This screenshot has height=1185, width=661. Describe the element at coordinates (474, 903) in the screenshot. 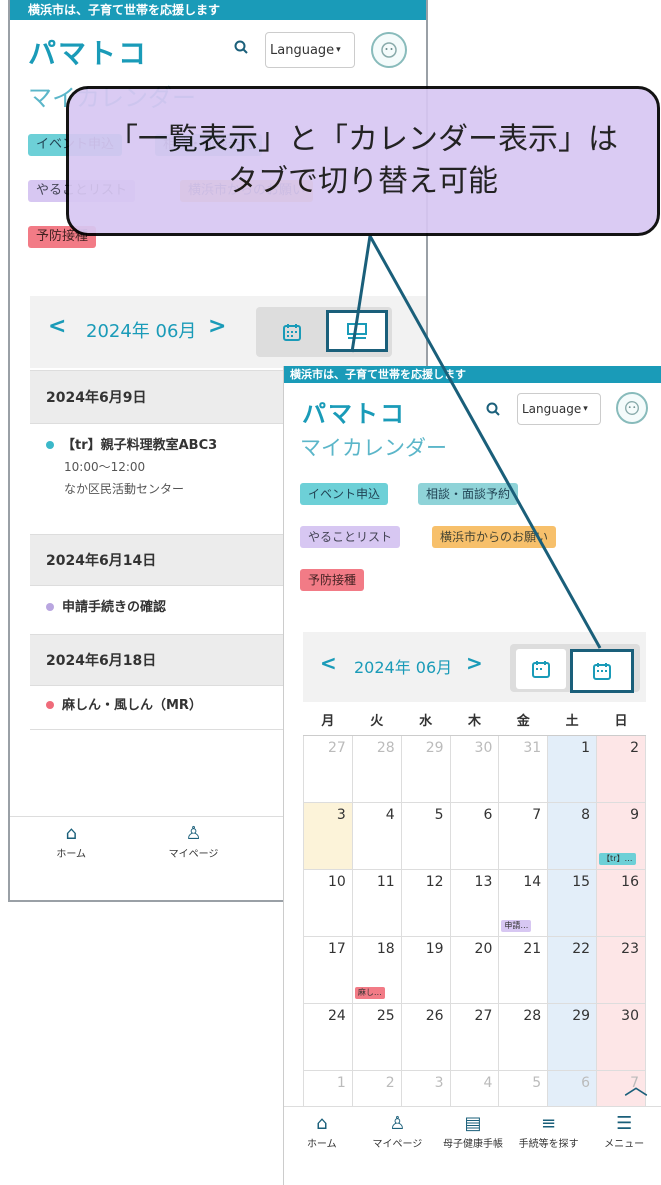

I see `calendar-day: 13` at that location.